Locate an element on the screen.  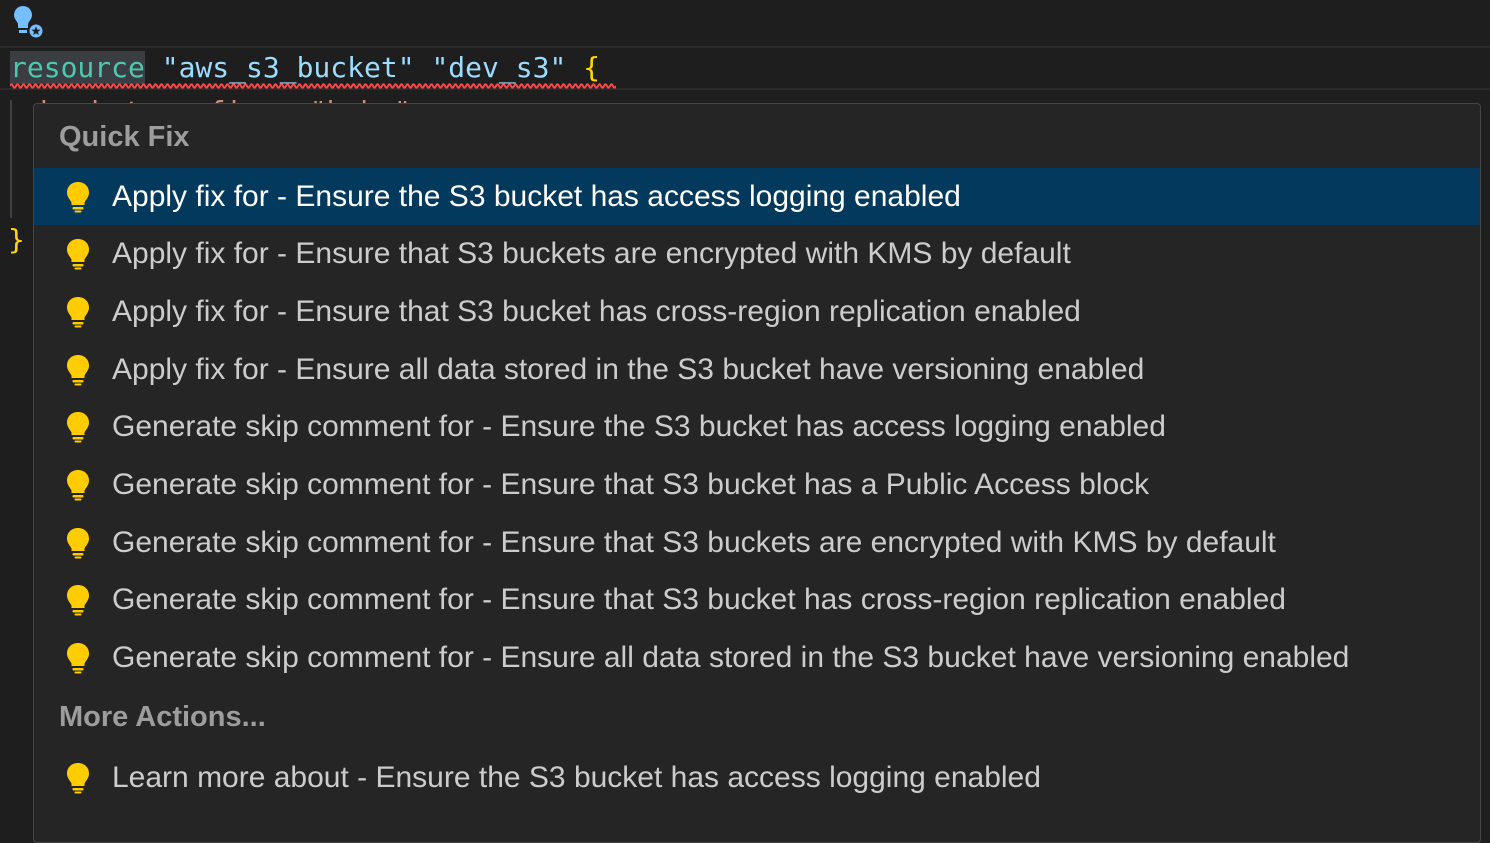
lightbulb-autofix-icon is located at coordinates (30, 22).